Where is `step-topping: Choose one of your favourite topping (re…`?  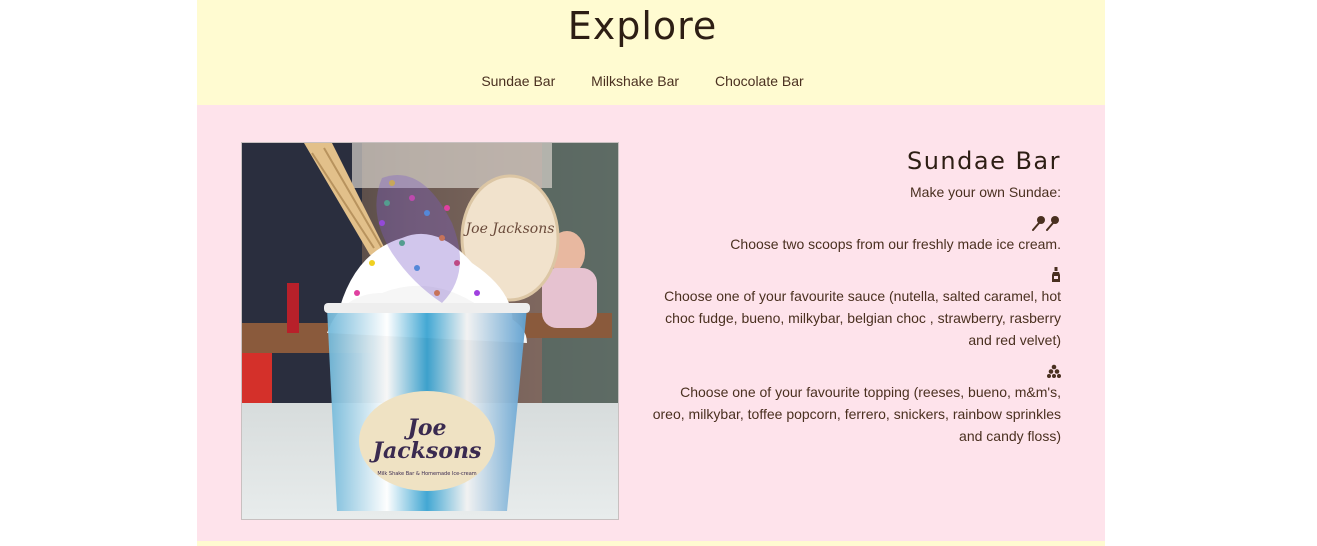
step-topping: Choose one of your favourite topping (re… is located at coordinates (854, 403).